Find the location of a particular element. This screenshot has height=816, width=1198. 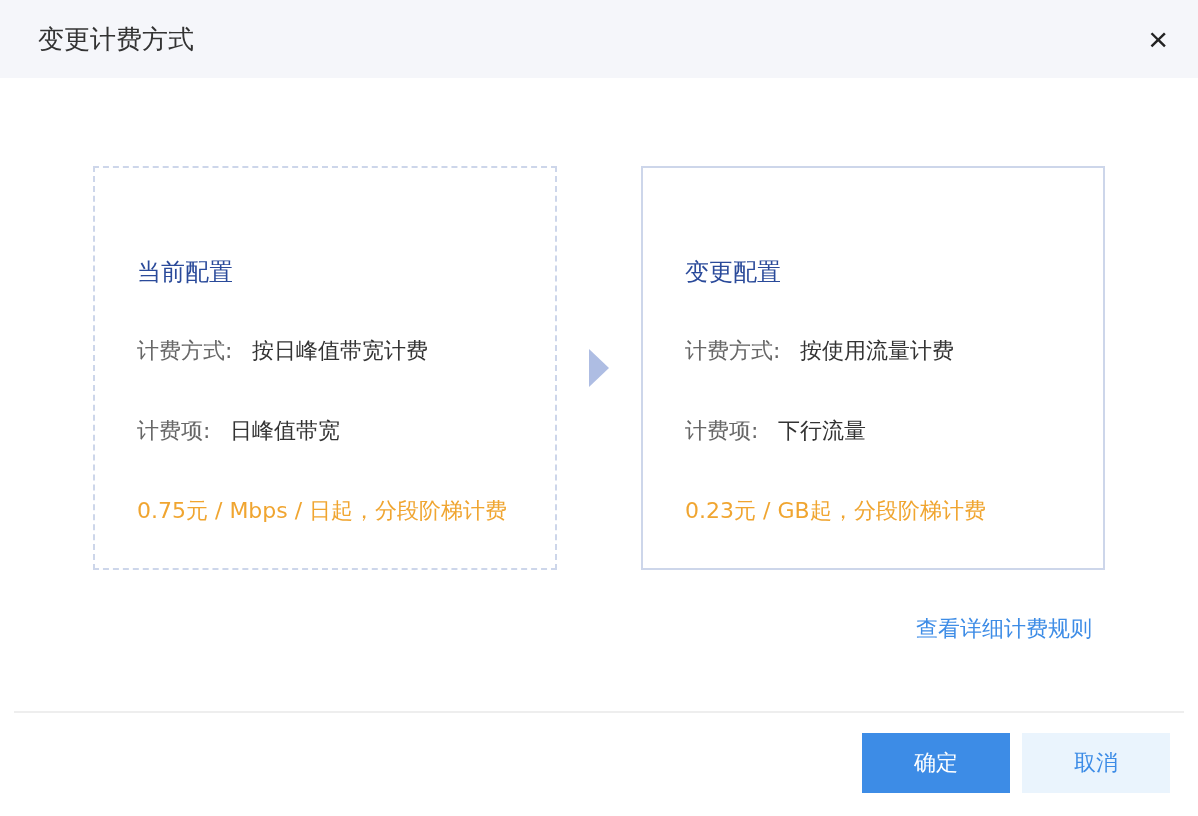

price-text: 0.75元 / Mbps / 日起，分段阶梯计费 is located at coordinates (323, 511).